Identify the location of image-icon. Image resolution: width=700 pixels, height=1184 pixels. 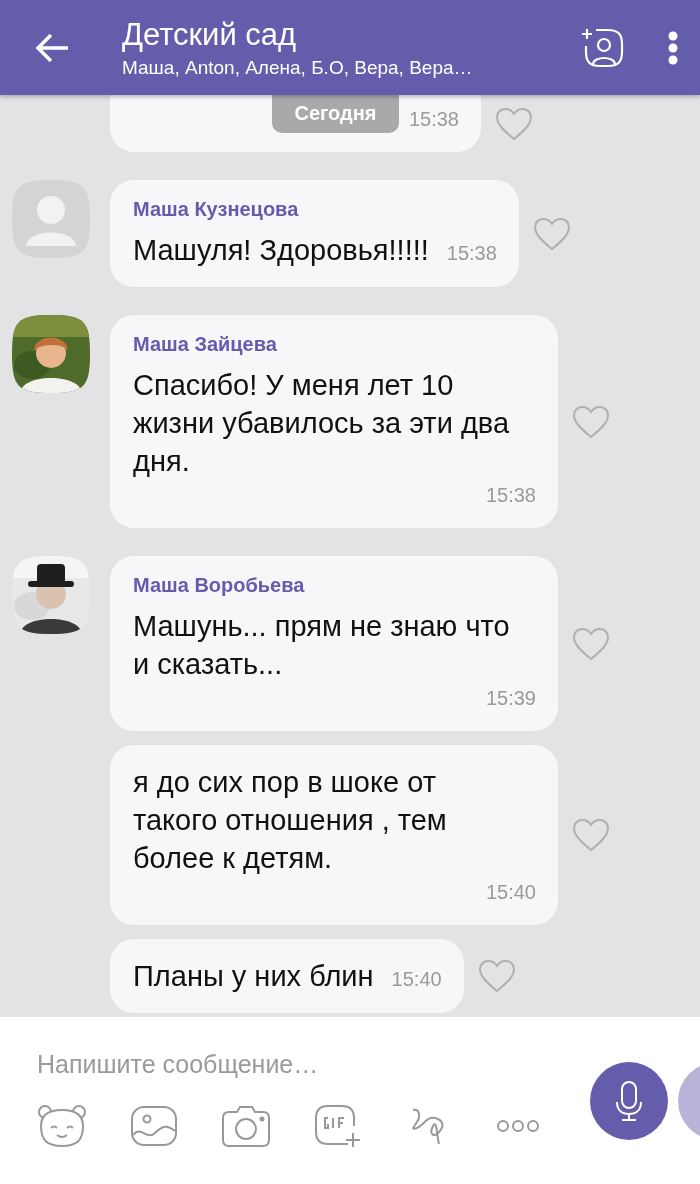
(154, 1126).